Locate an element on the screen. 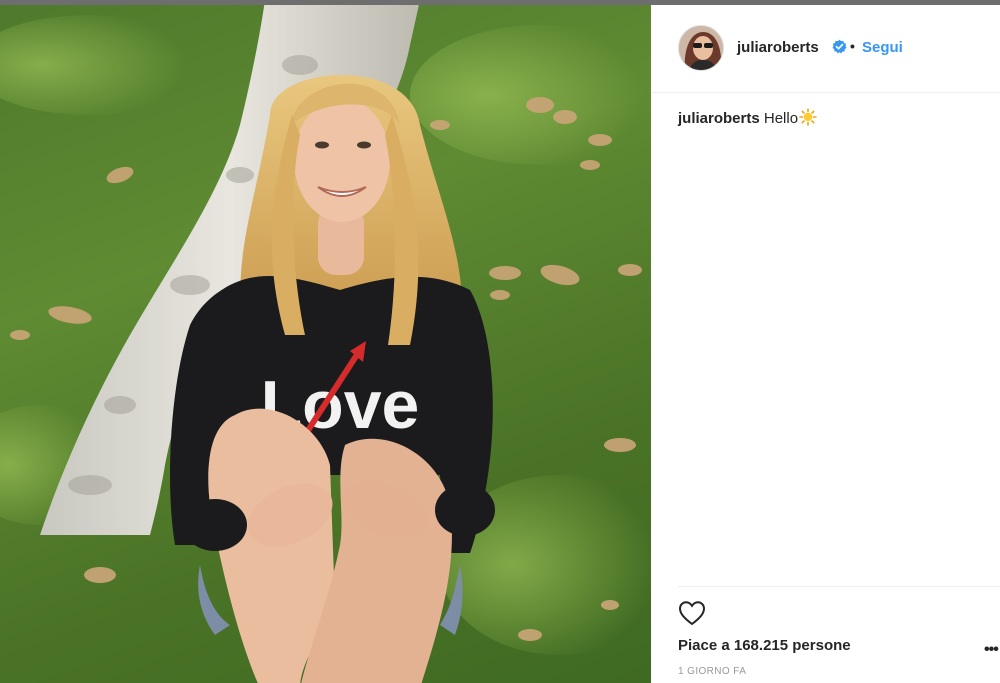 The image size is (1000, 683). sun-emoji is located at coordinates (808, 117).